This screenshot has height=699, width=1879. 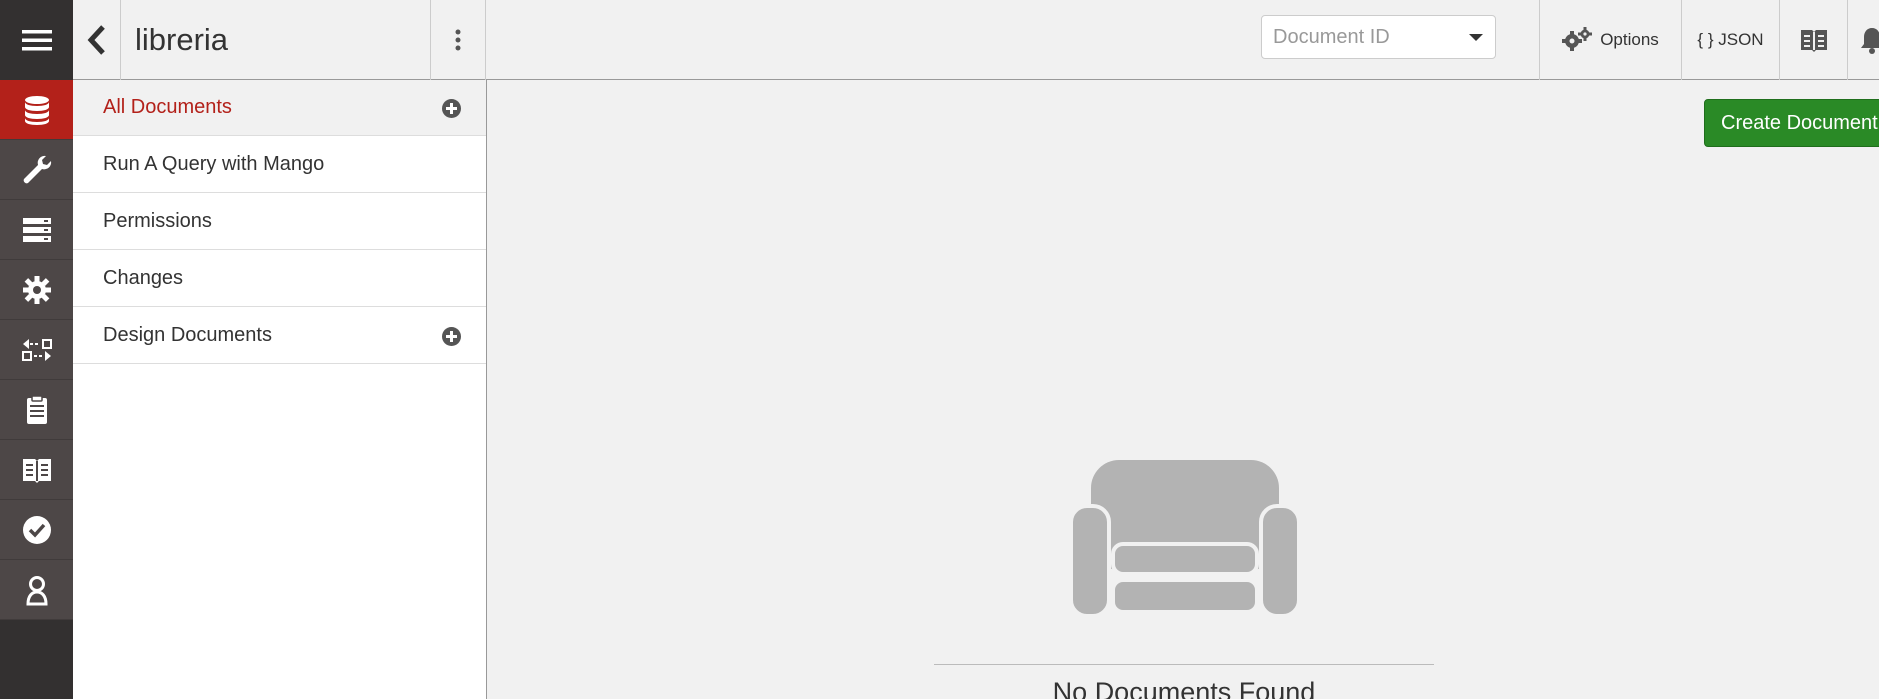 What do you see at coordinates (1184, 664) in the screenshot?
I see `divider` at bounding box center [1184, 664].